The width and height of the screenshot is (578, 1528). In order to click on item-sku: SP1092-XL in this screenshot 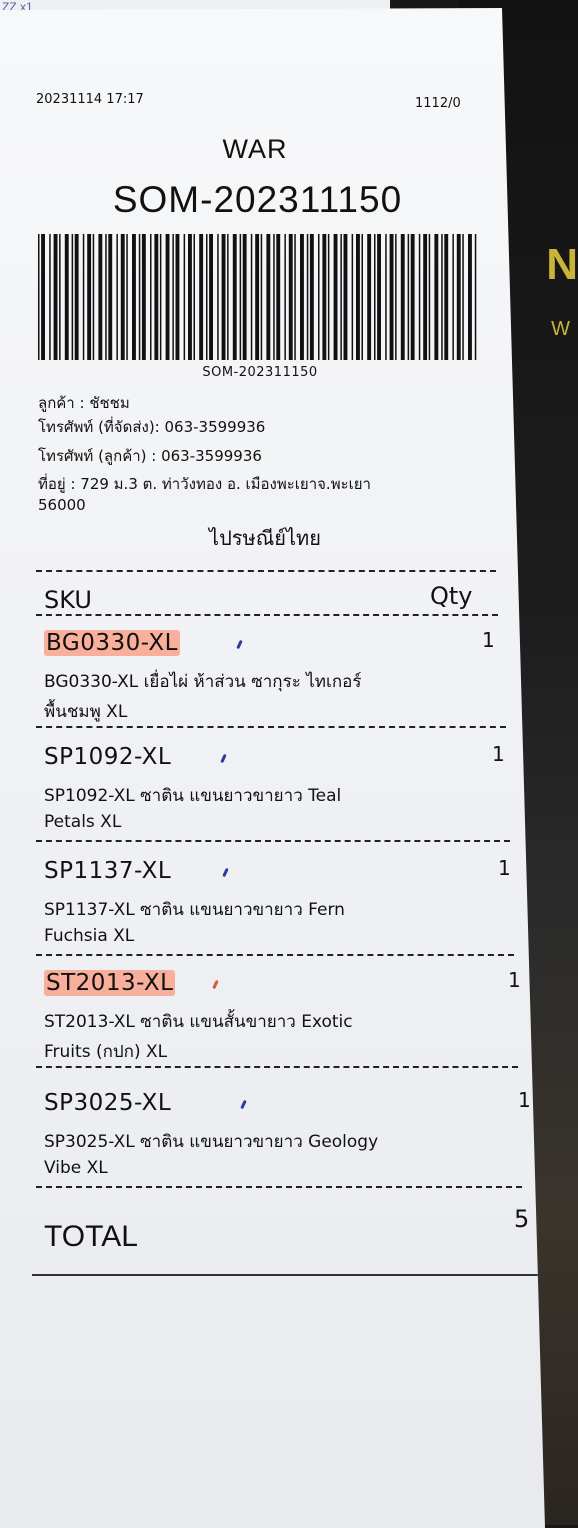, I will do `click(107, 757)`.